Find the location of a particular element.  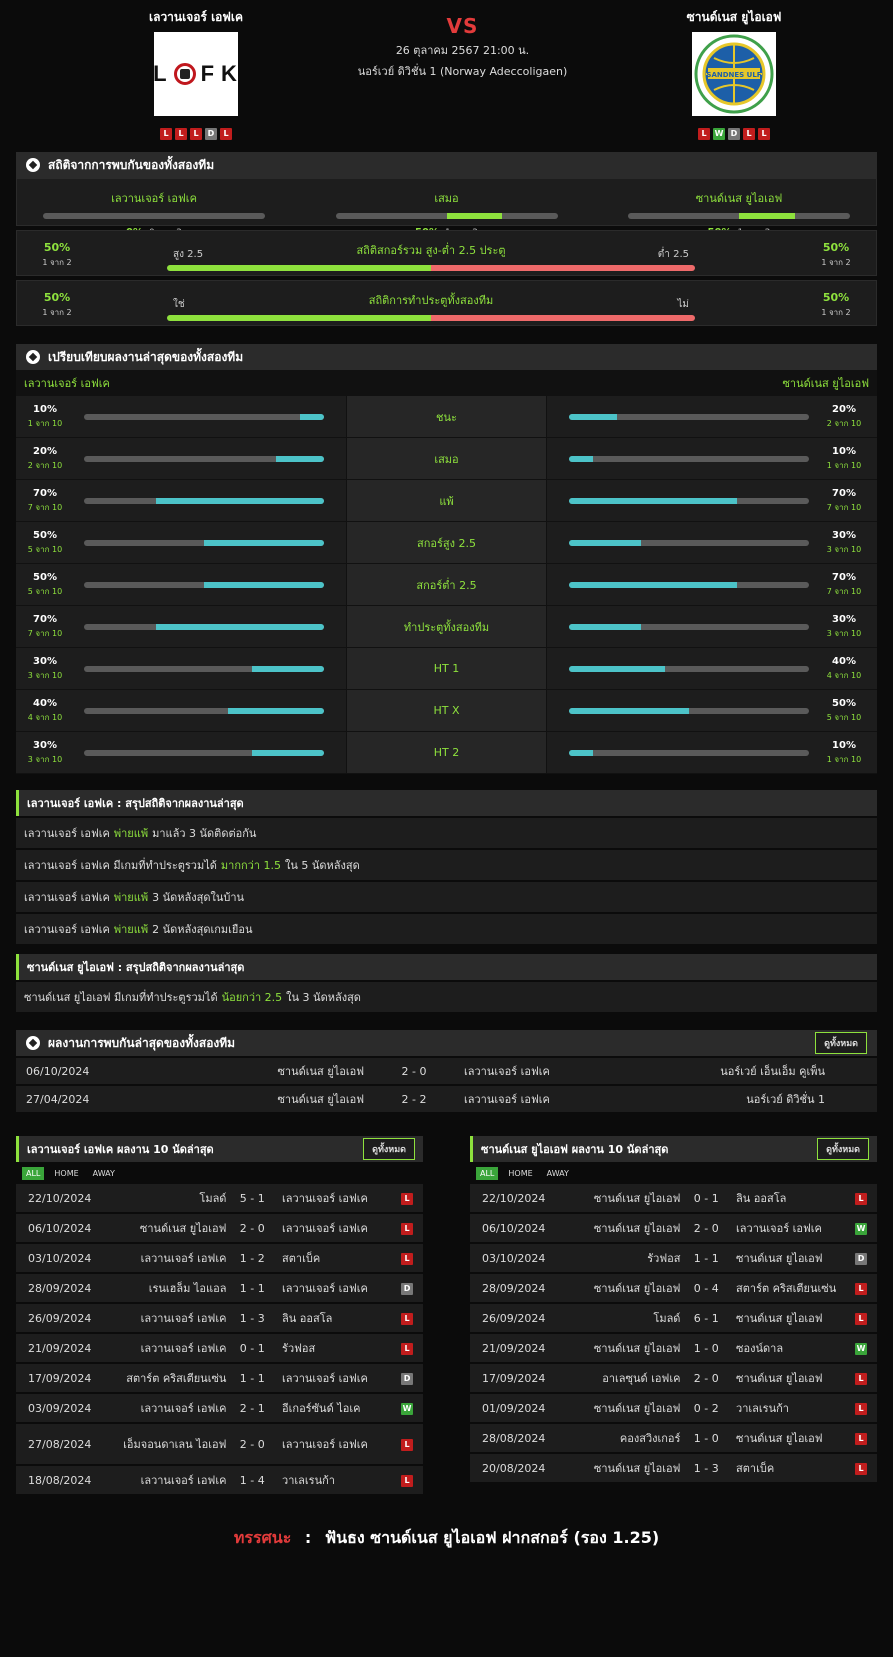

match-row: 26/09/2024 โมลด์ 6 - 1 ซานด์เนส ยูไอเอฟ L is located at coordinates (673, 1318).